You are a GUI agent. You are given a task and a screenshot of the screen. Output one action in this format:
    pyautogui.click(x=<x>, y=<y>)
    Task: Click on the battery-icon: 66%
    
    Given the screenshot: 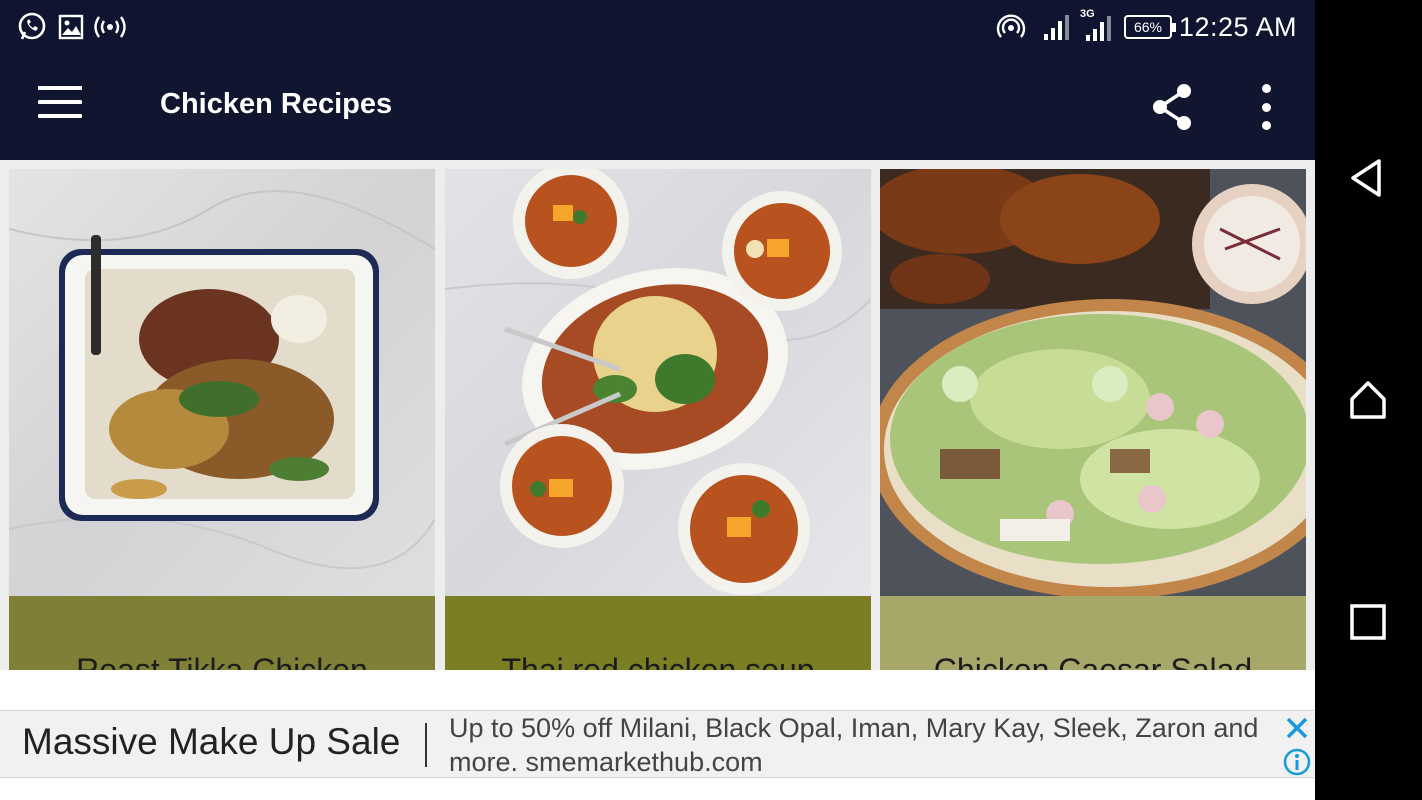 What is the action you would take?
    pyautogui.click(x=1150, y=27)
    